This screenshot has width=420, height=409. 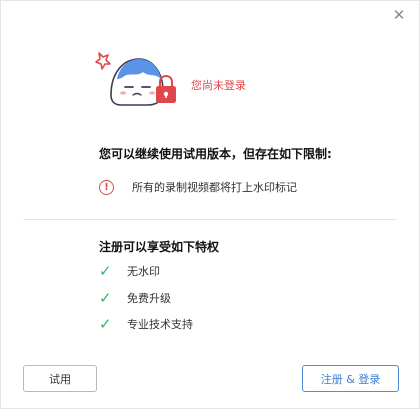 I want to click on privilege-item-text: 免费升级, so click(x=149, y=298).